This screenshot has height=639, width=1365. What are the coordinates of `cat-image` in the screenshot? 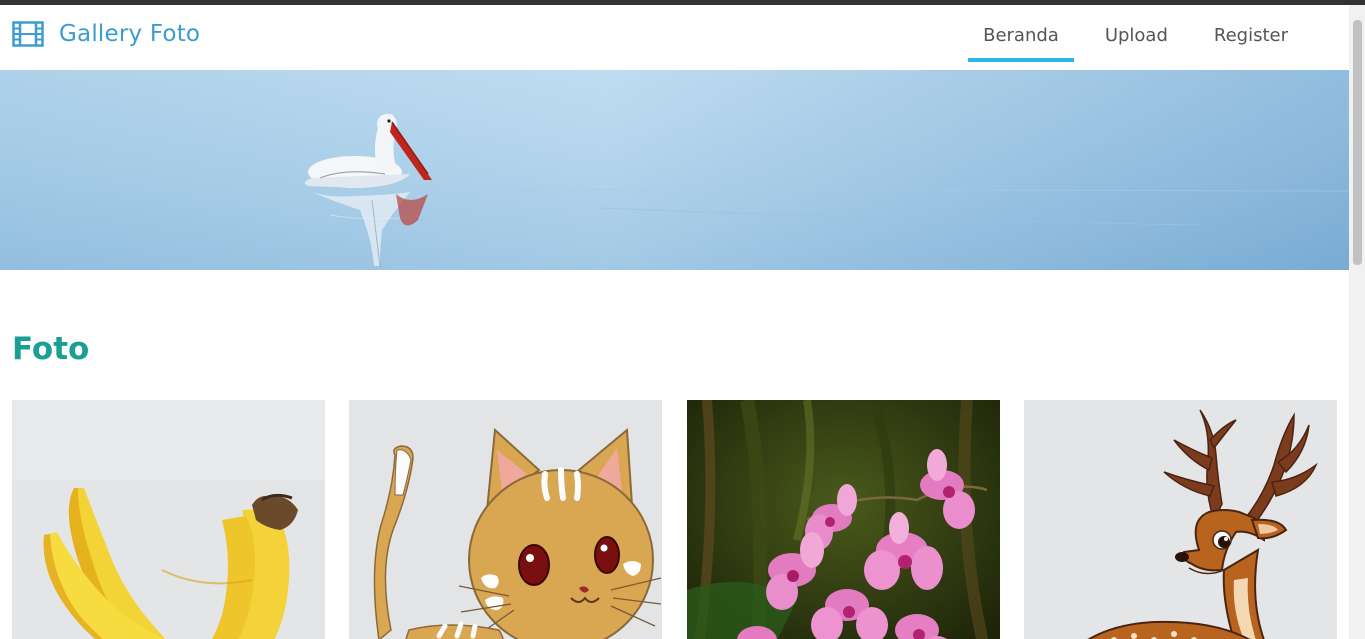 It's located at (505, 519).